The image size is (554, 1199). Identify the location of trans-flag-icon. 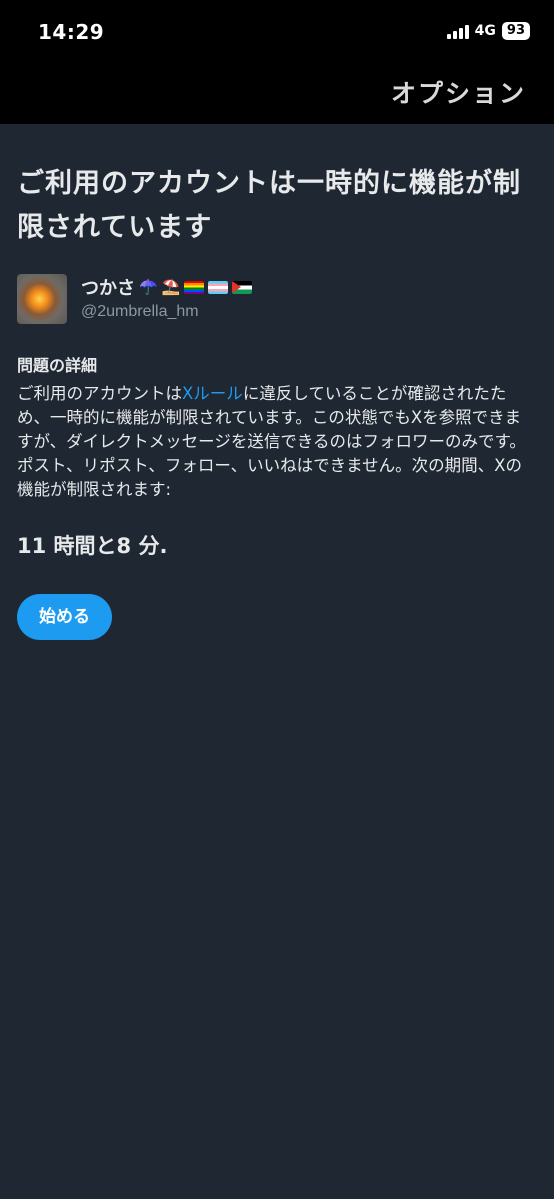
(218, 287).